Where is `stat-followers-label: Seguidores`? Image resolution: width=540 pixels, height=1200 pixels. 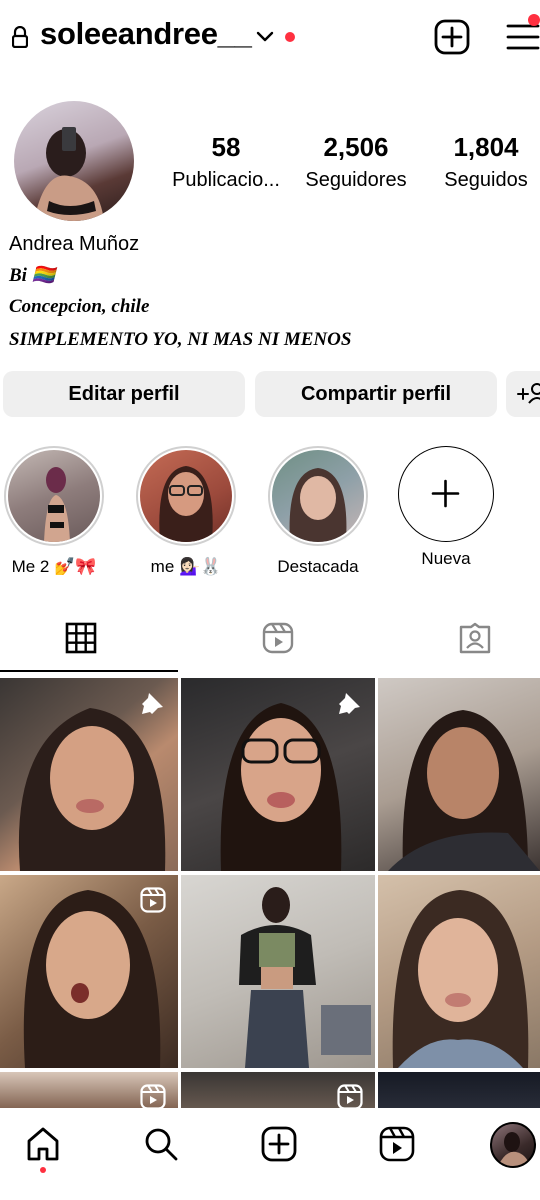 stat-followers-label: Seguidores is located at coordinates (356, 180).